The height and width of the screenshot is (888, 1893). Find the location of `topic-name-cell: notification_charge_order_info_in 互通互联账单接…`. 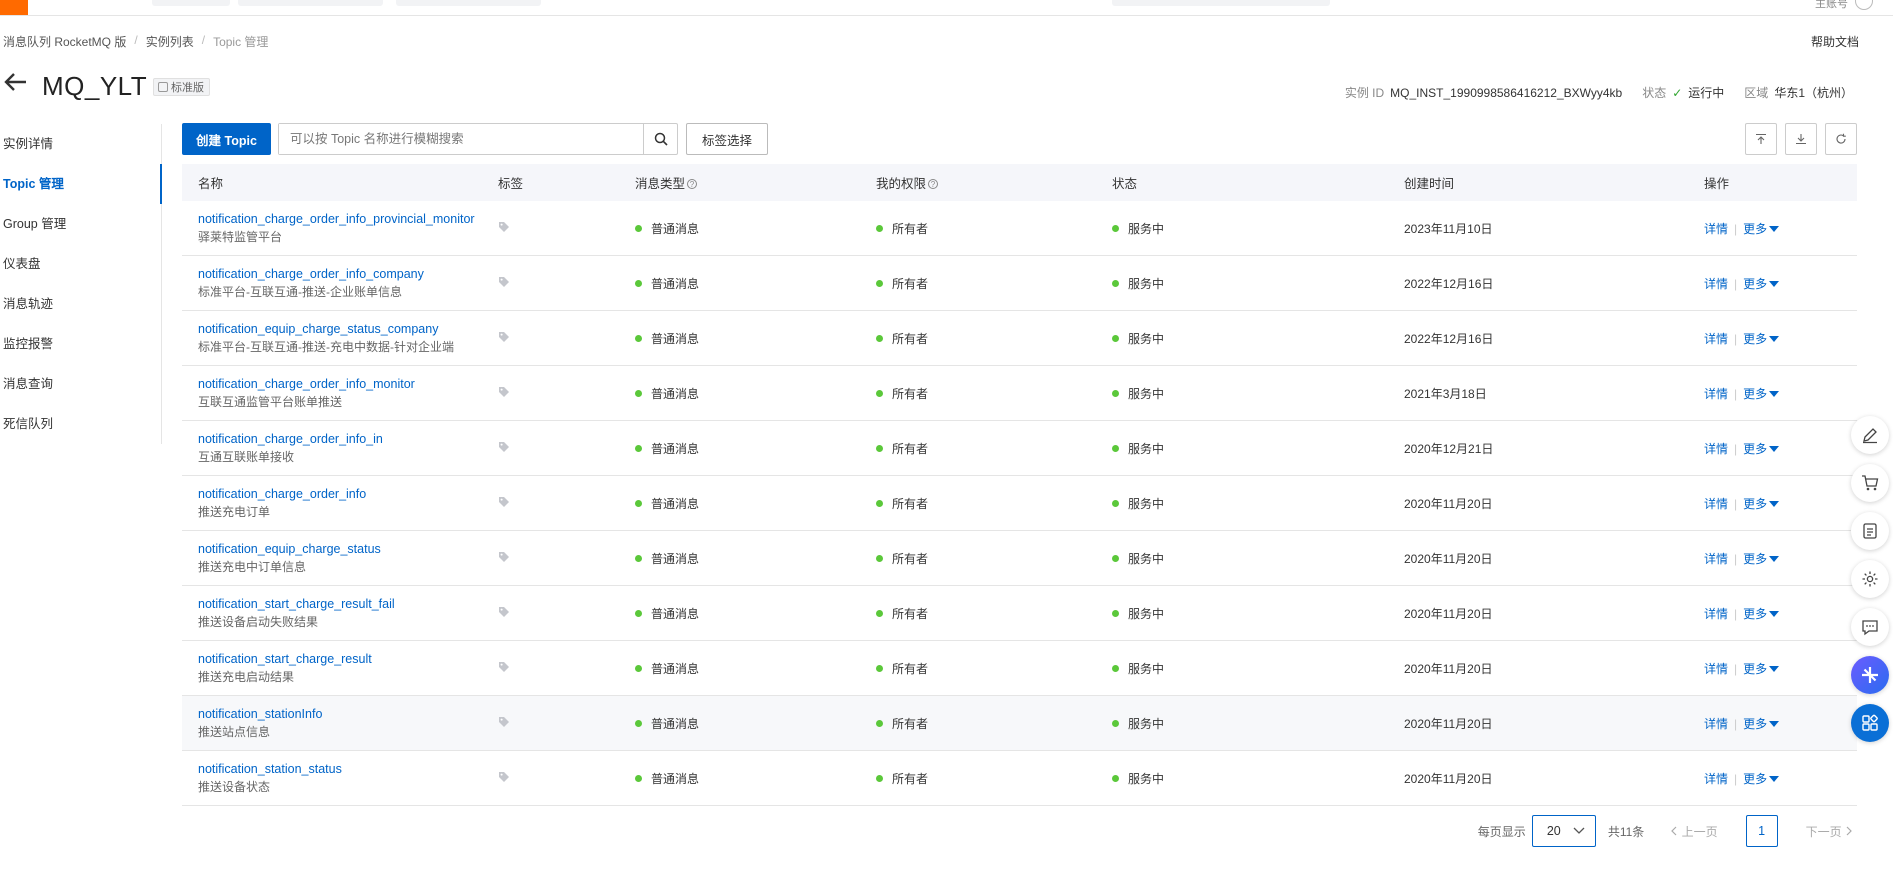

topic-name-cell: notification_charge_order_info_in 互通互联账单接… is located at coordinates (340, 448).